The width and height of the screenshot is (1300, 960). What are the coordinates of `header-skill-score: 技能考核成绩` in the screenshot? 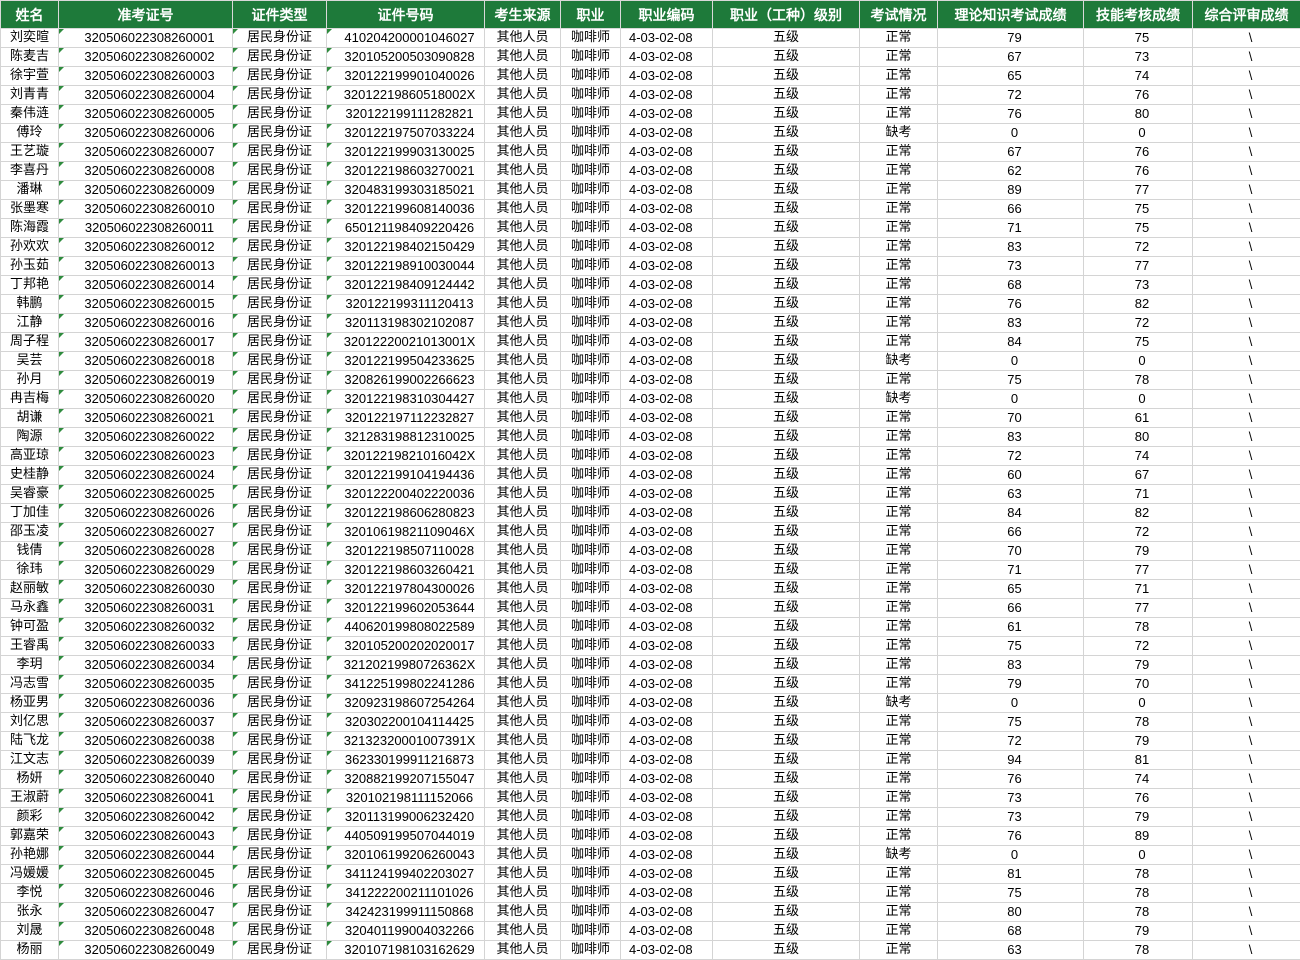 It's located at (1138, 15).